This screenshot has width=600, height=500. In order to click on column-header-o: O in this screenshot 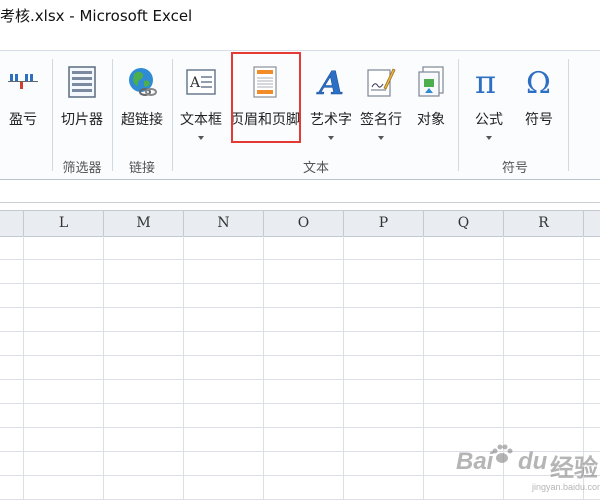, I will do `click(303, 223)`.